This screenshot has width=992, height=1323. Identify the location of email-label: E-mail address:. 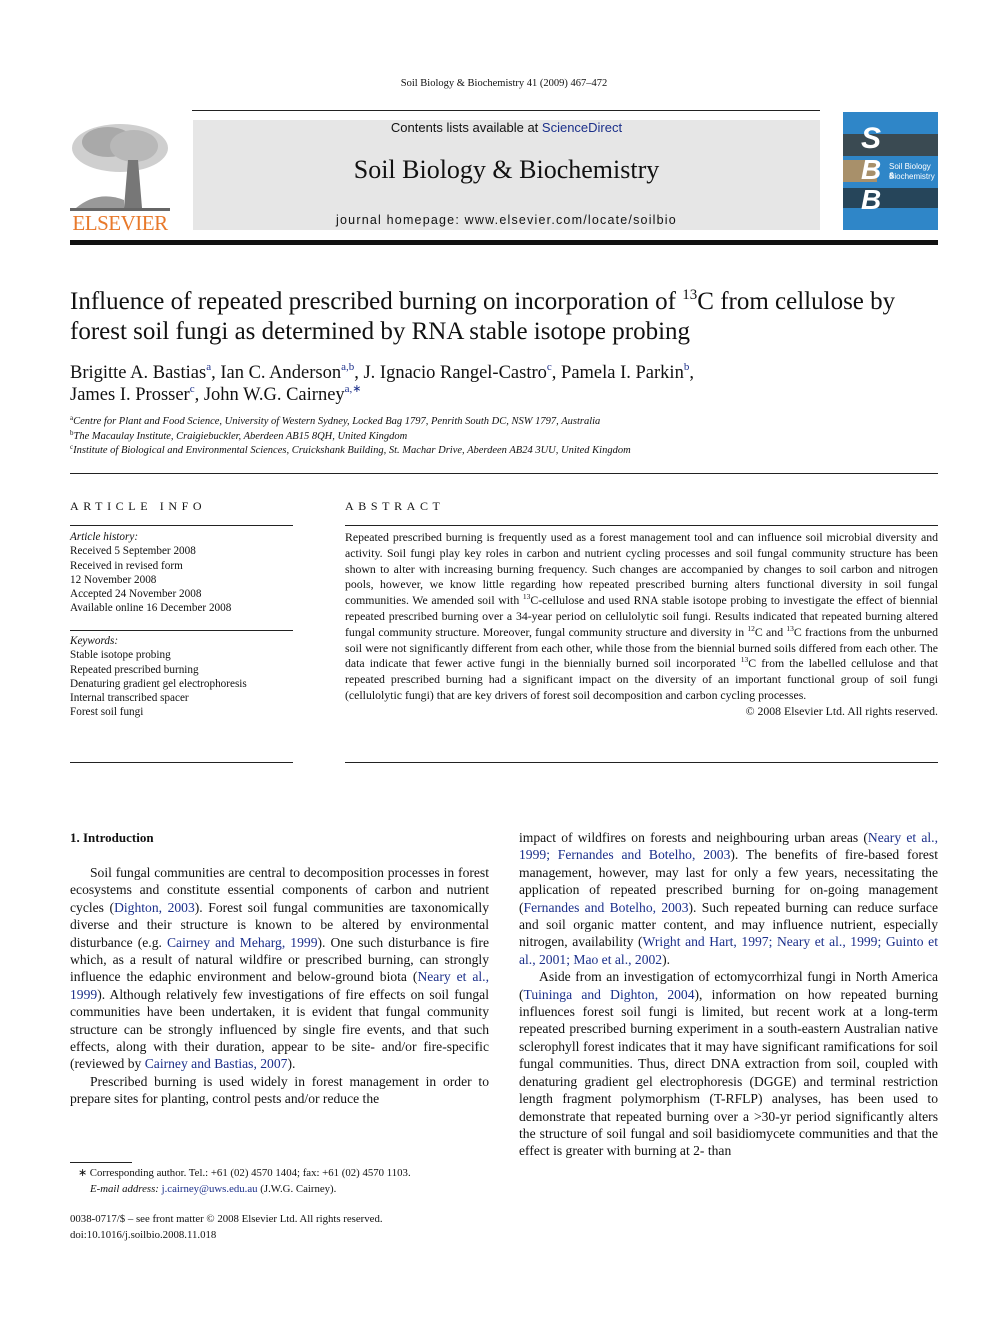
(124, 1189).